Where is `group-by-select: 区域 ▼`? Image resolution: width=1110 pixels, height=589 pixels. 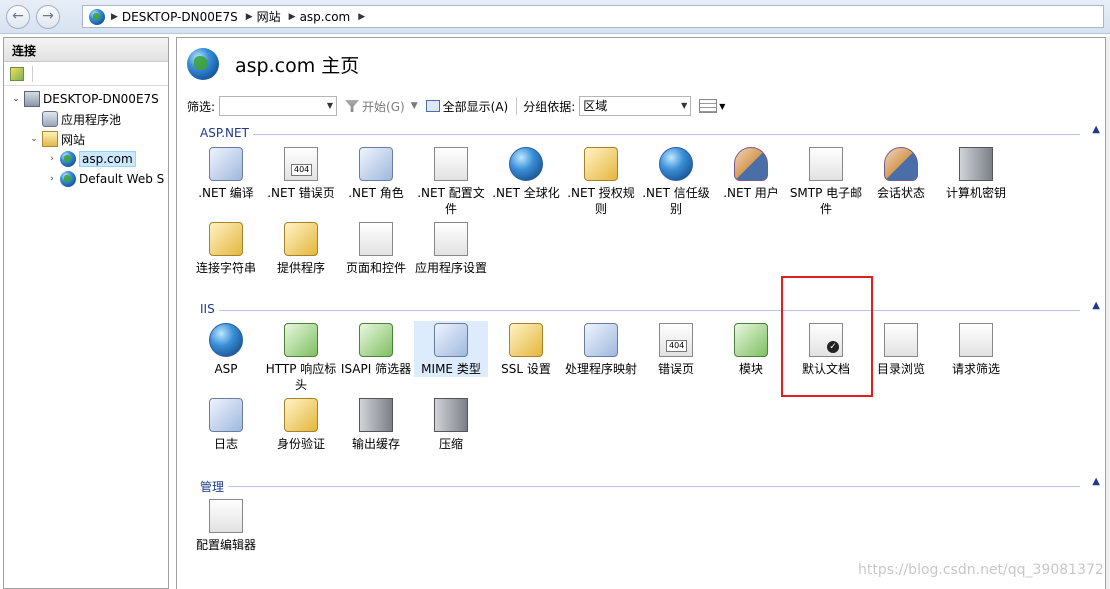 group-by-select: 区域 ▼ is located at coordinates (635, 106).